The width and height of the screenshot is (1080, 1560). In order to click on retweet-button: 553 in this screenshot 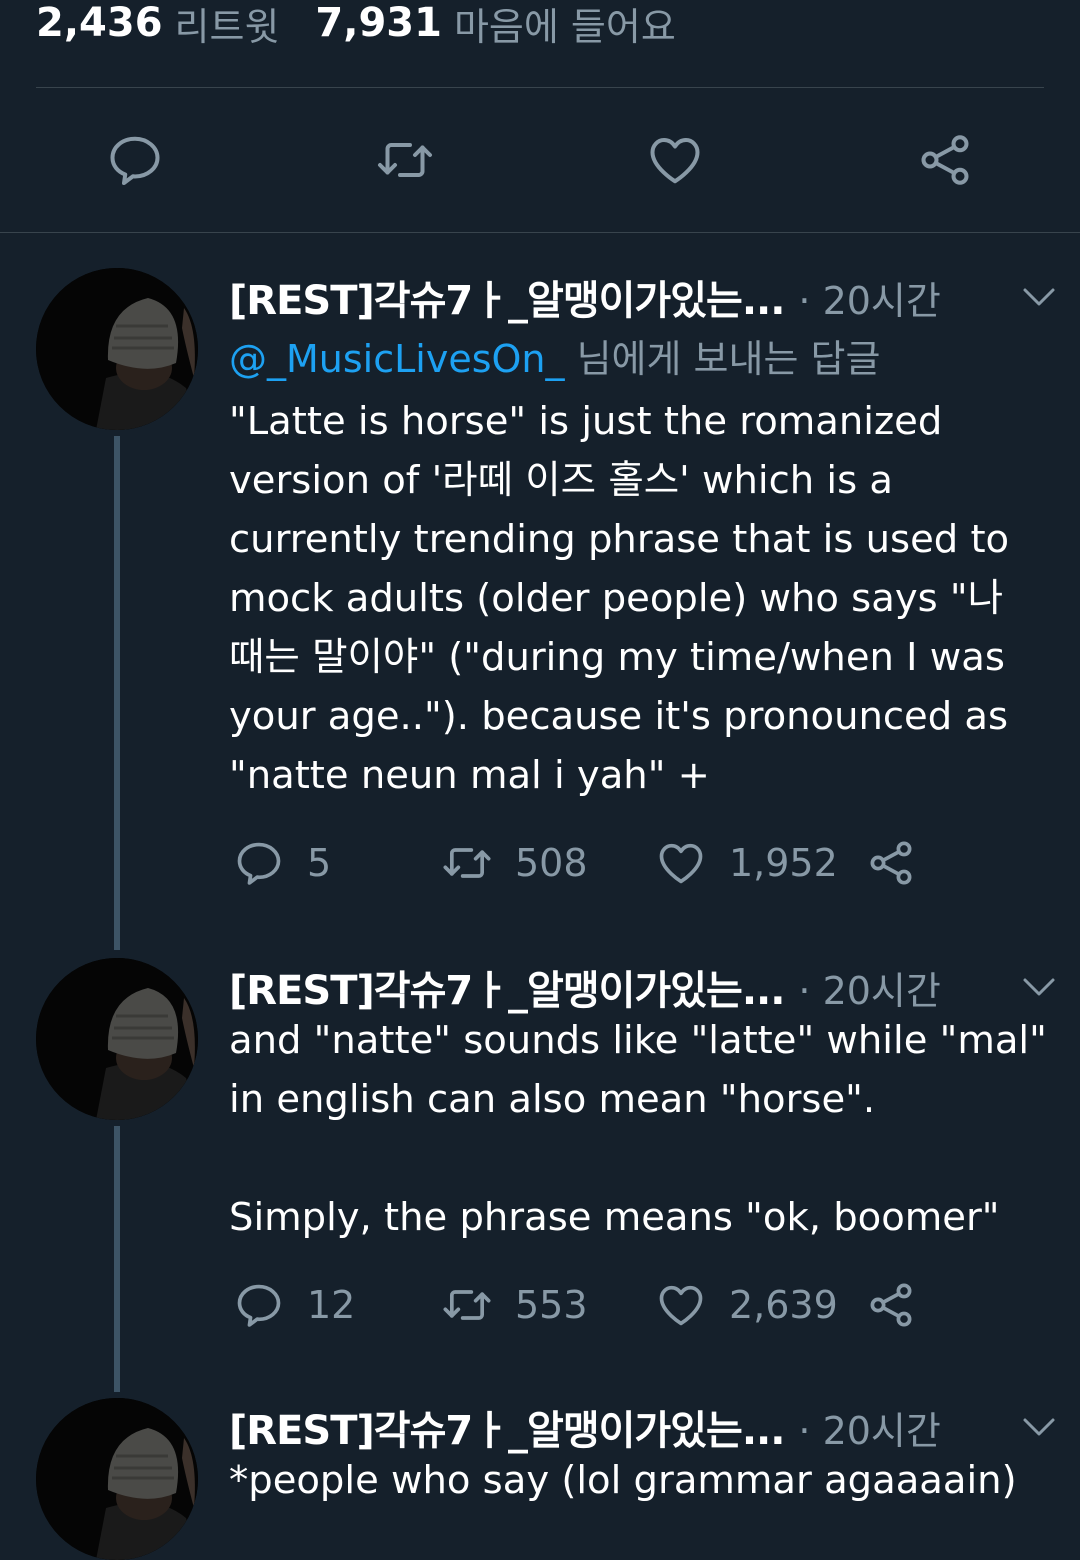, I will do `click(514, 1305)`.